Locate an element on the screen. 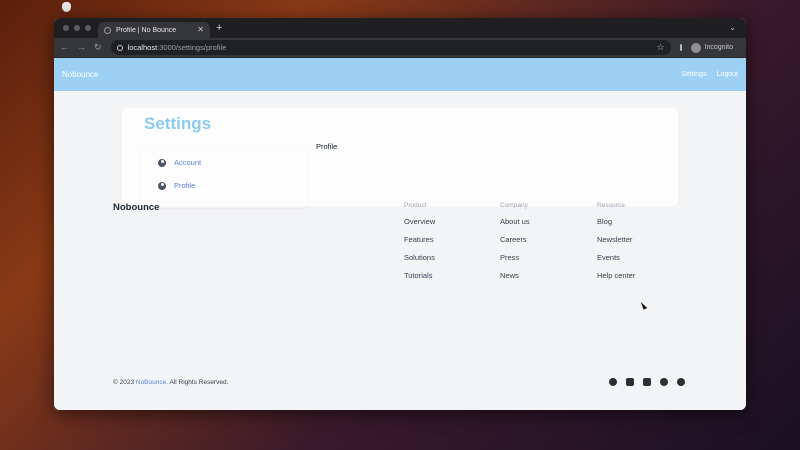  twitter-icon is located at coordinates (647, 382).